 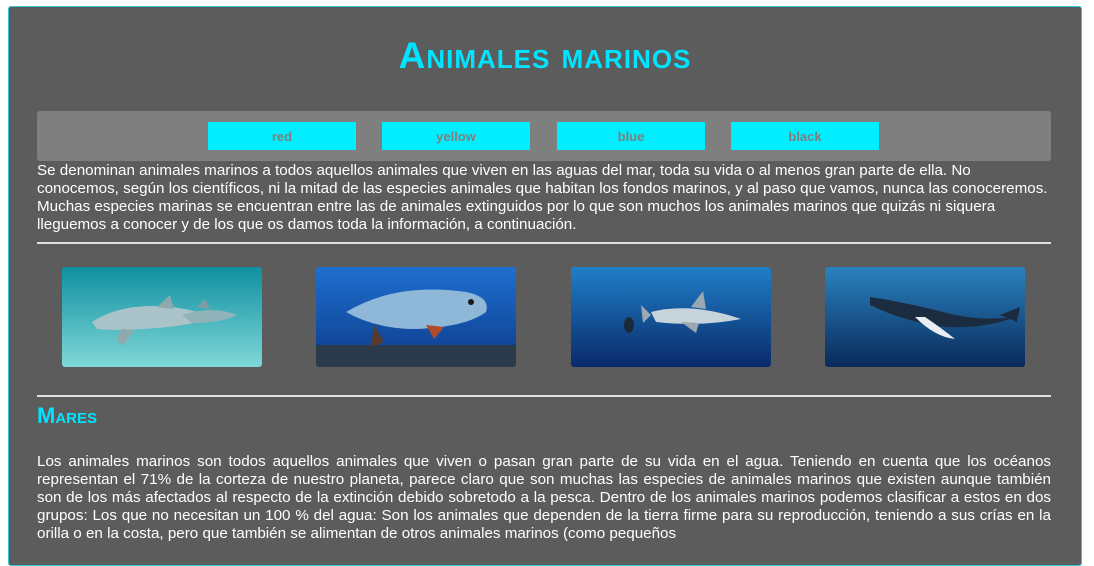 What do you see at coordinates (162, 317) in the screenshot?
I see `dolphin-image` at bounding box center [162, 317].